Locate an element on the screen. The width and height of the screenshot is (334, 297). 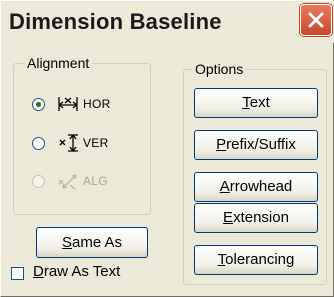
horizontal-dimension-icon is located at coordinates (68, 104).